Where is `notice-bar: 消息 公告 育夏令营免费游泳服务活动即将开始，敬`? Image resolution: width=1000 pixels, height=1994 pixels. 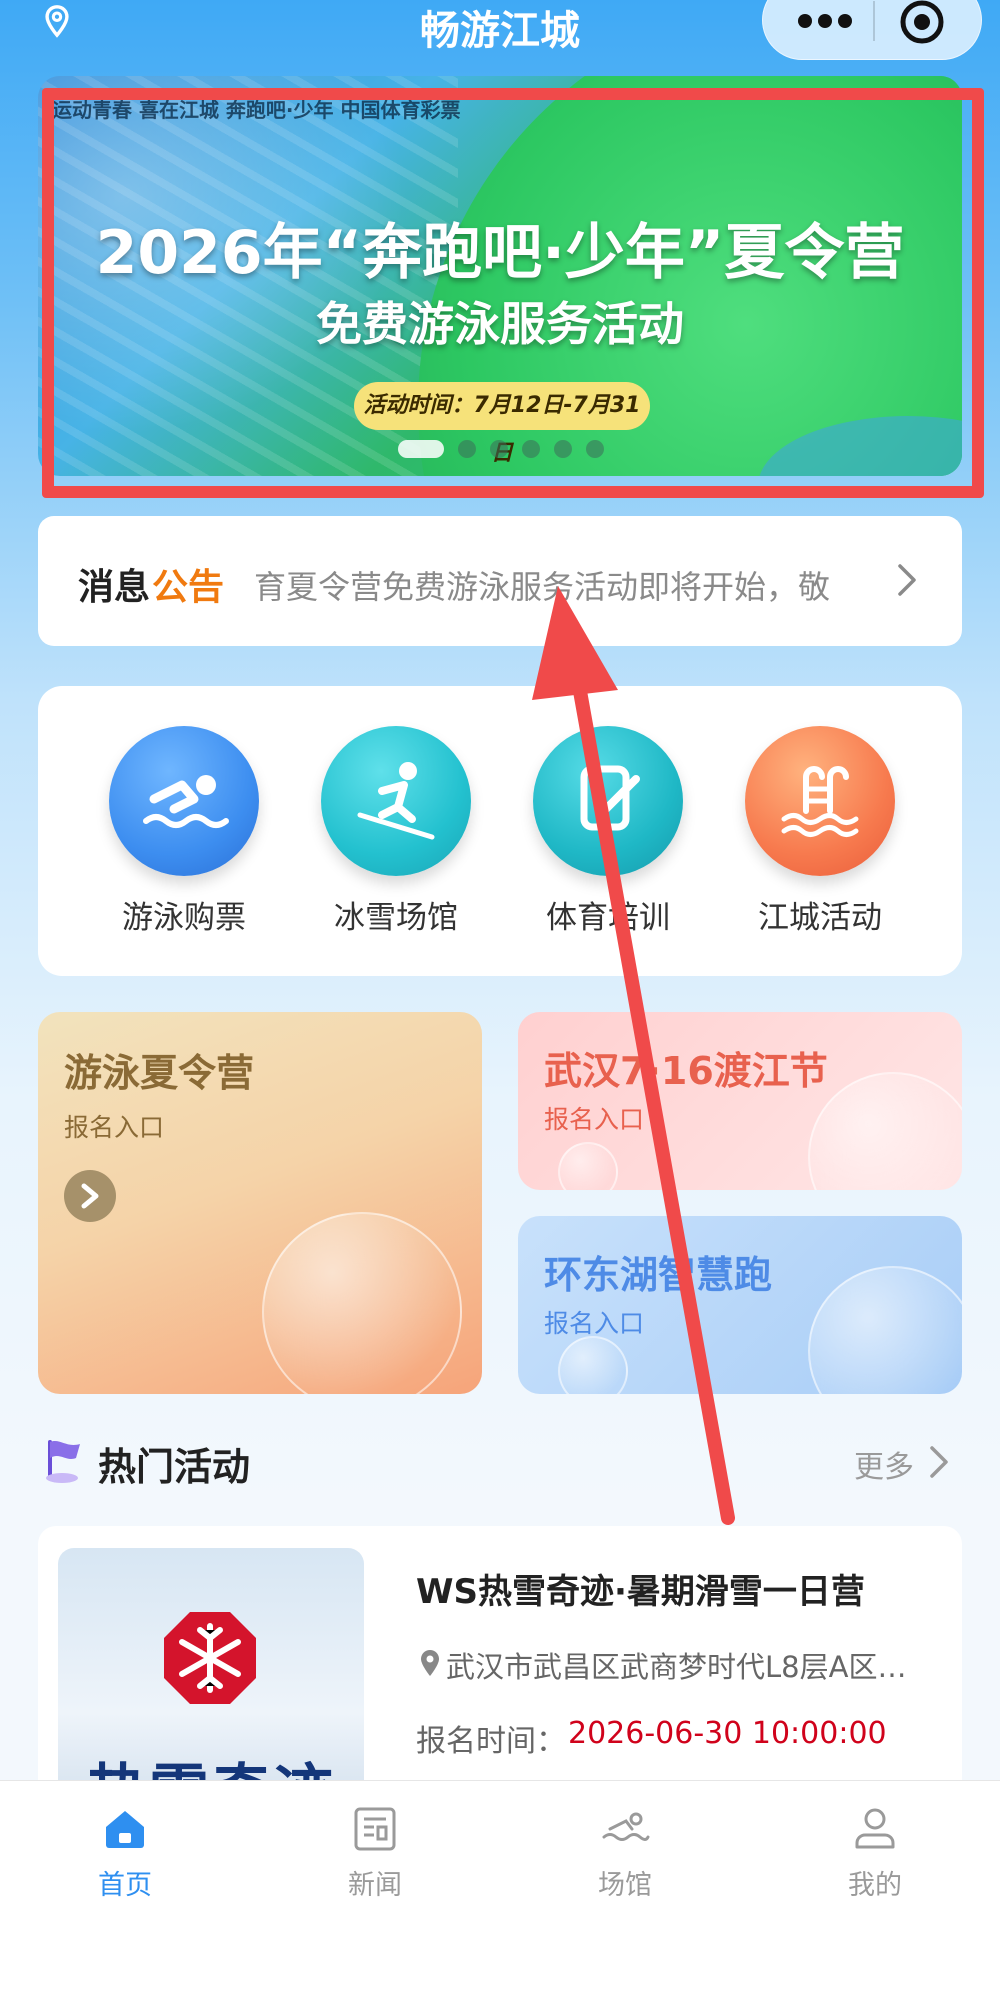 notice-bar: 消息 公告 育夏令营免费游泳服务活动即将开始，敬 is located at coordinates (500, 581).